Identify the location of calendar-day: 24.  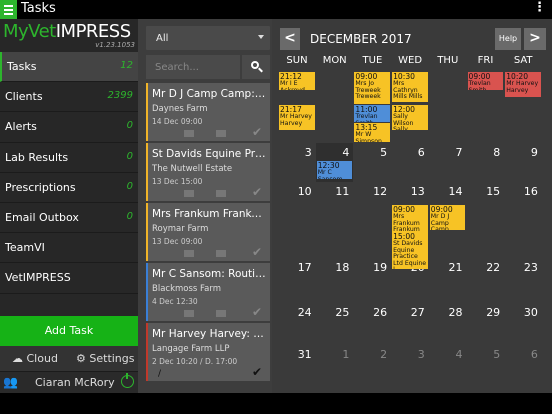
(295, 312).